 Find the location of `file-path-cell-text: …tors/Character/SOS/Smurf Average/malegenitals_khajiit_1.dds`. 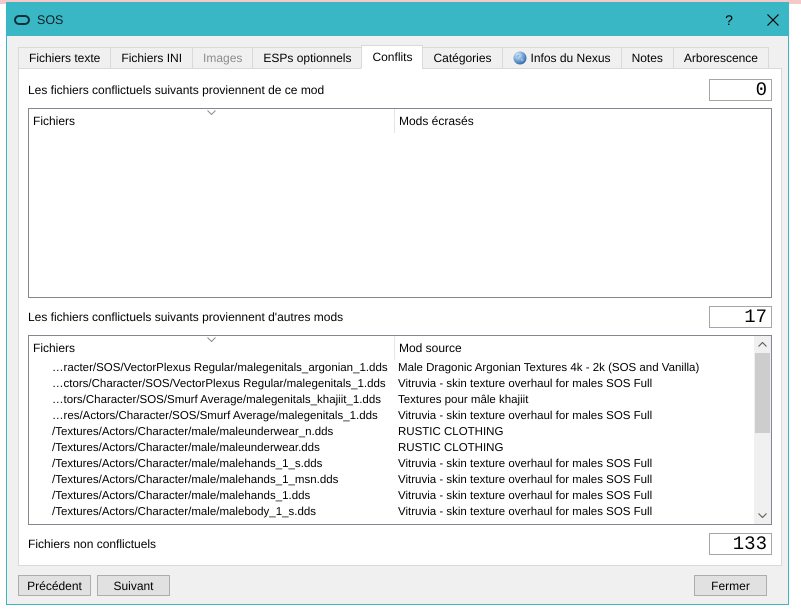

file-path-cell-text: …tors/Character/SOS/Smurf Average/malegenitals_khajiit_1.dds is located at coordinates (216, 400).